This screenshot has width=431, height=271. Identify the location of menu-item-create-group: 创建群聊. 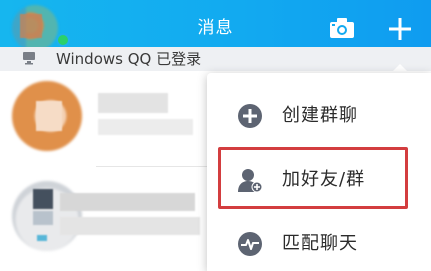
(319, 116).